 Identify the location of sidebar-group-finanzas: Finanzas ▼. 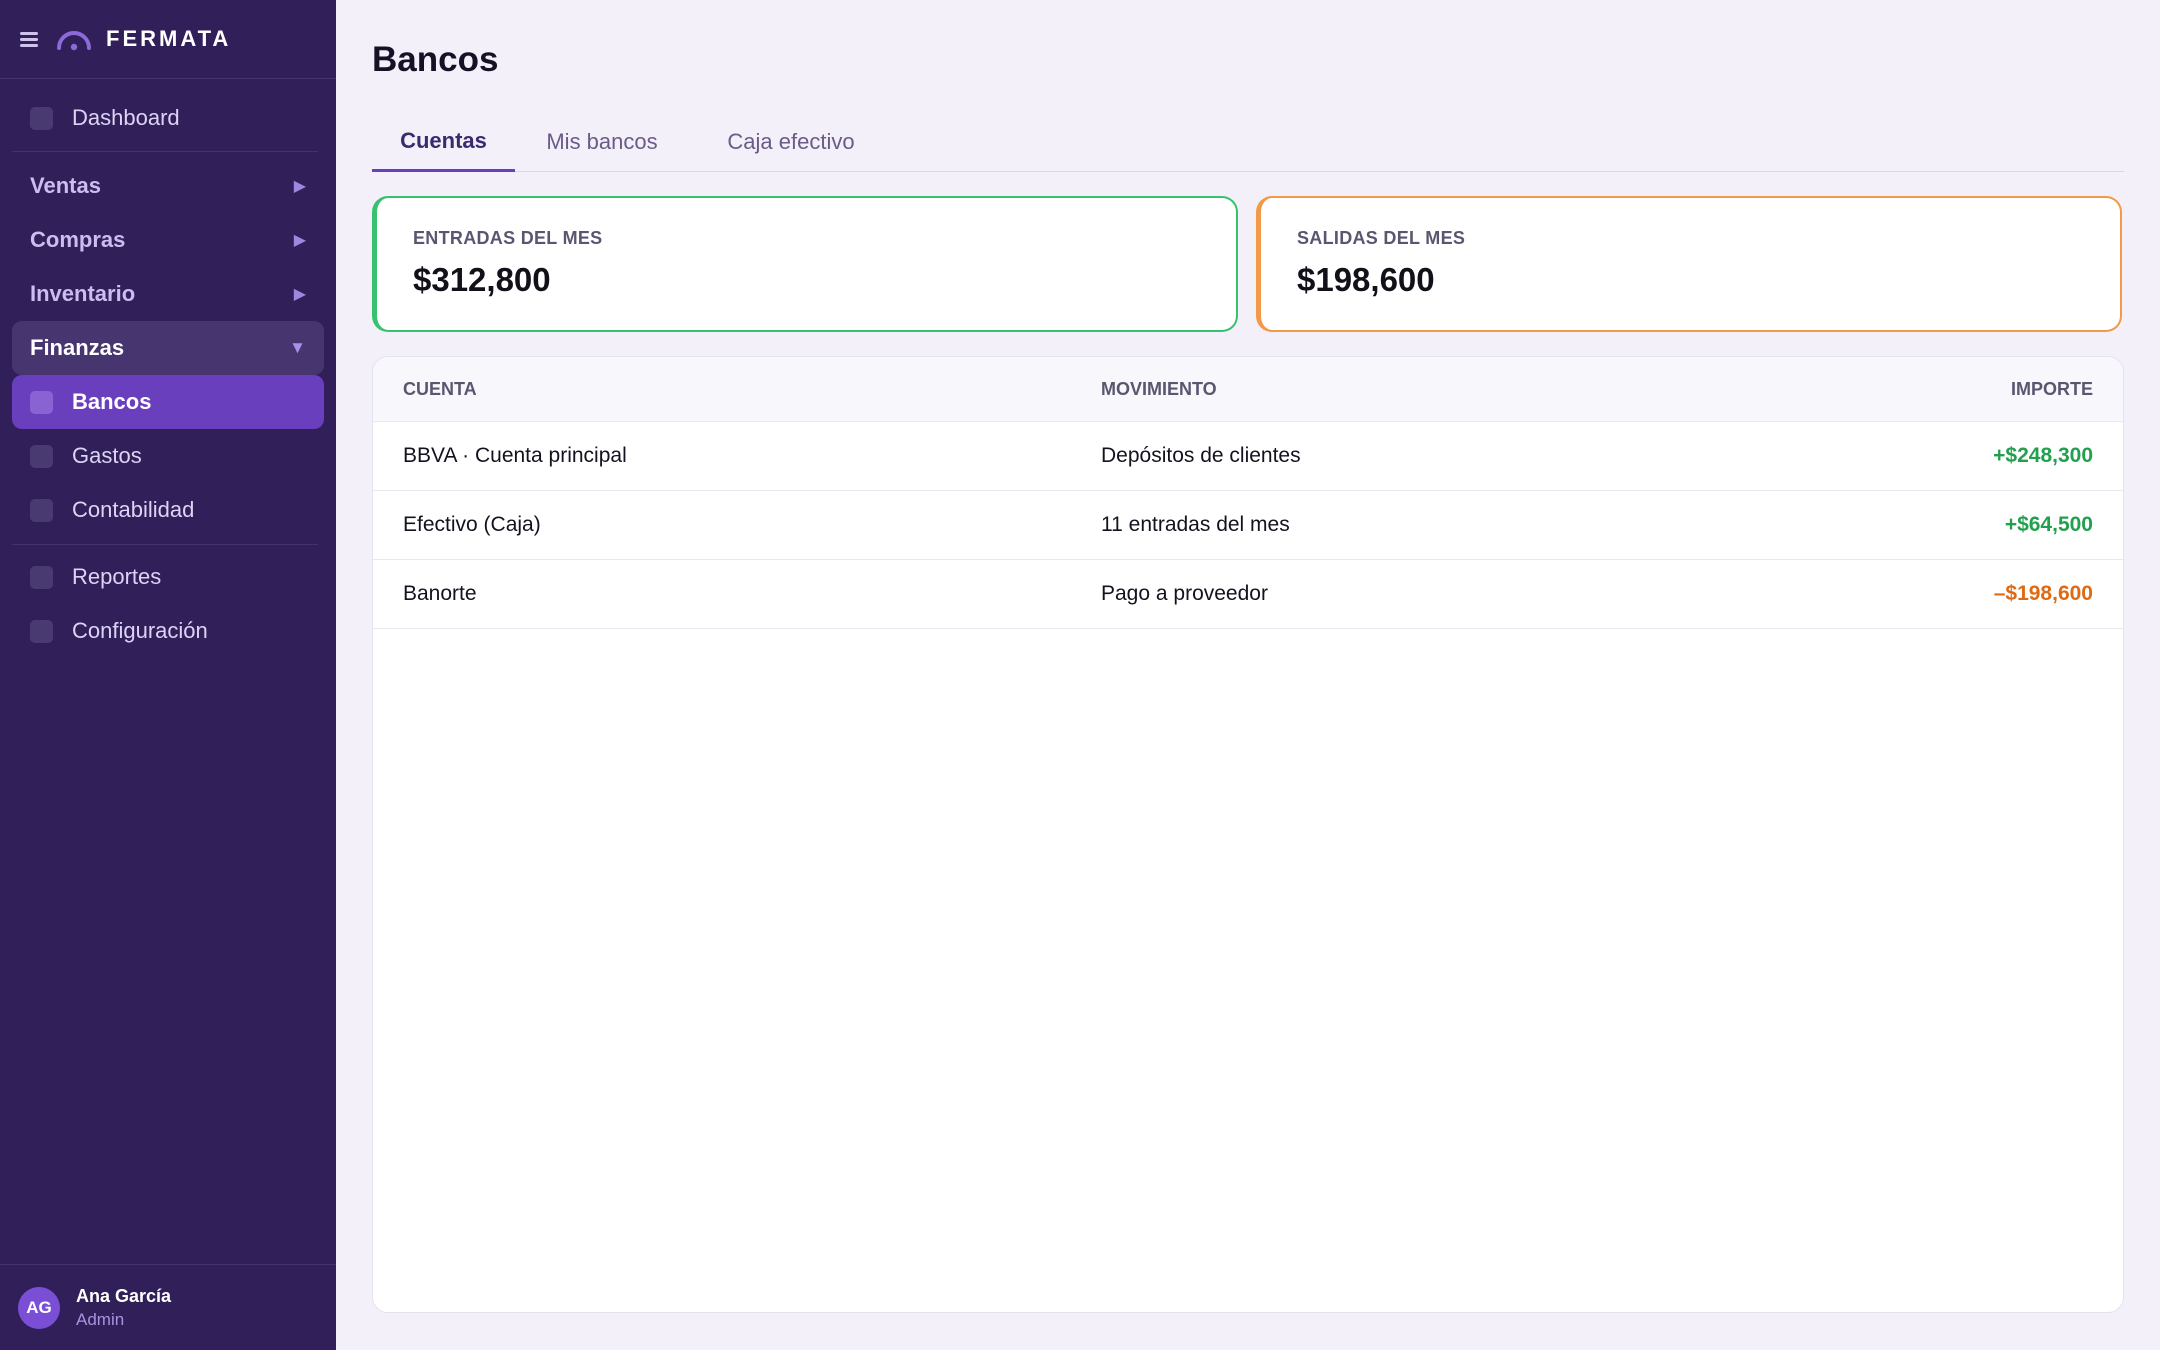
(168, 348).